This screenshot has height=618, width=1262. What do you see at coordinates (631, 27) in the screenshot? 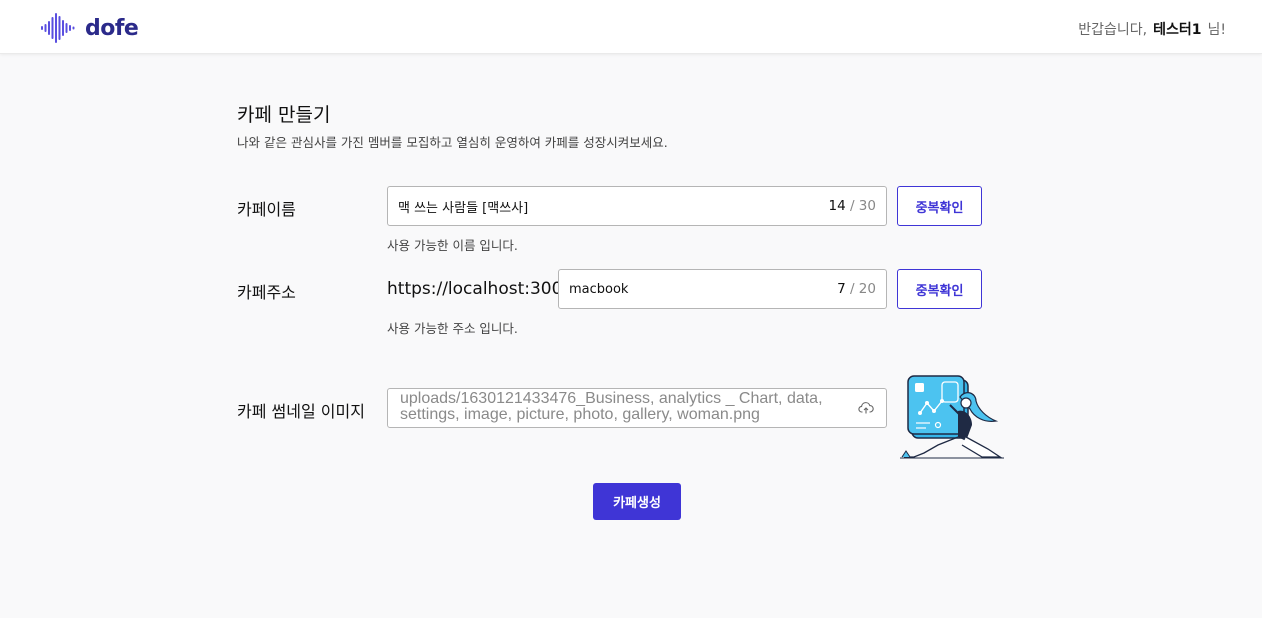
I see `top-header: dofe 반갑습니다, 테스터1 님!` at bounding box center [631, 27].